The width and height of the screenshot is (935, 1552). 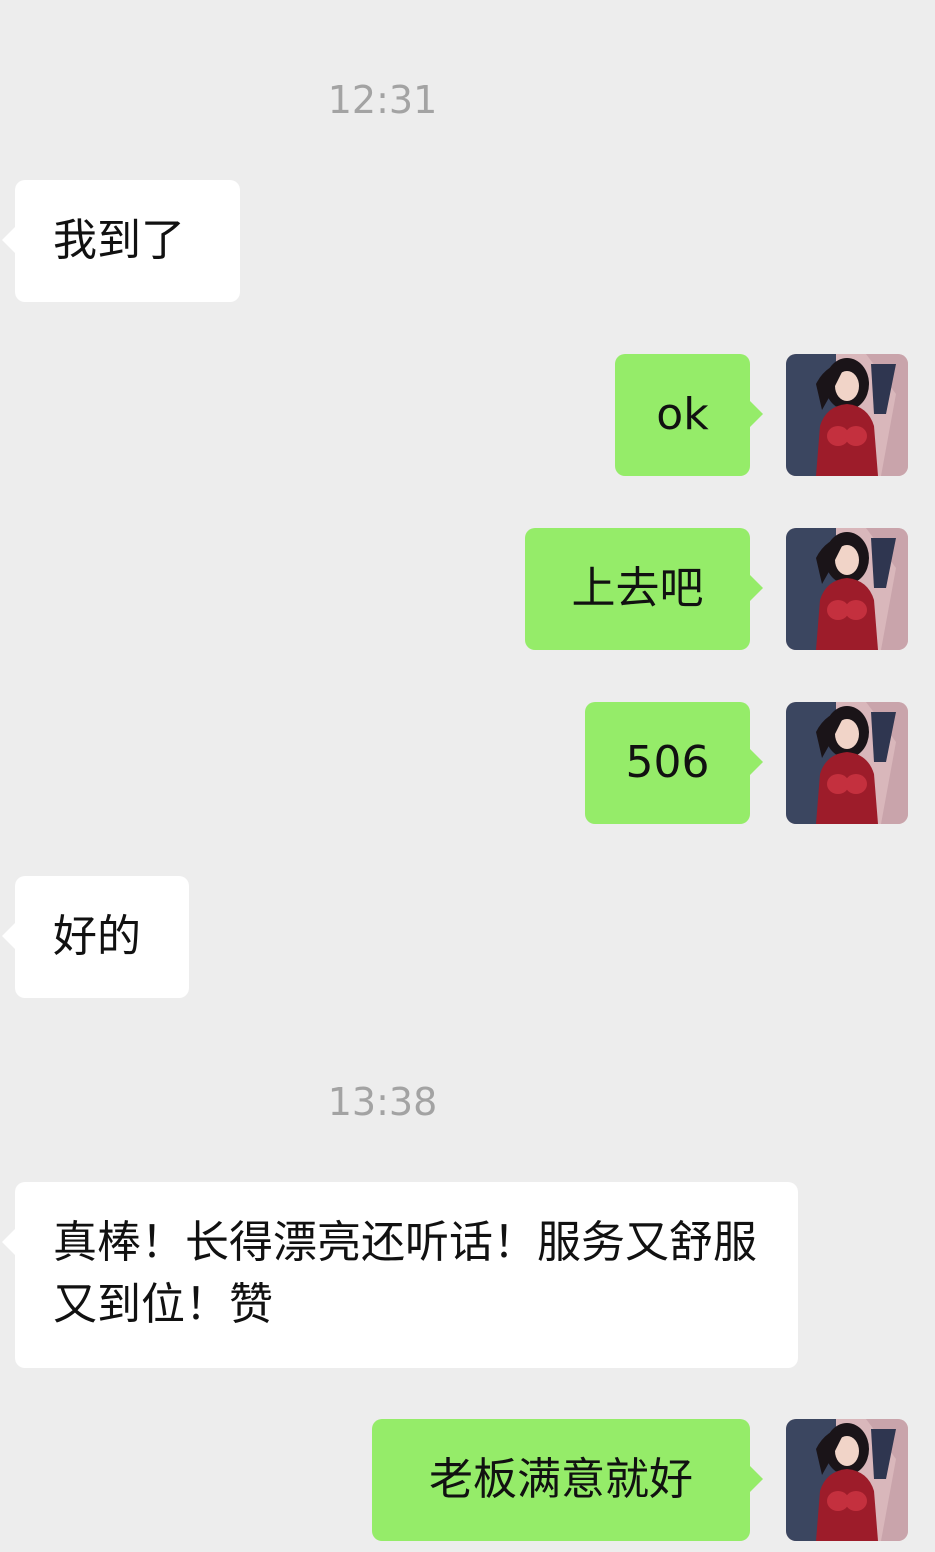 What do you see at coordinates (689, 415) in the screenshot?
I see `sent-message-bubble: ok` at bounding box center [689, 415].